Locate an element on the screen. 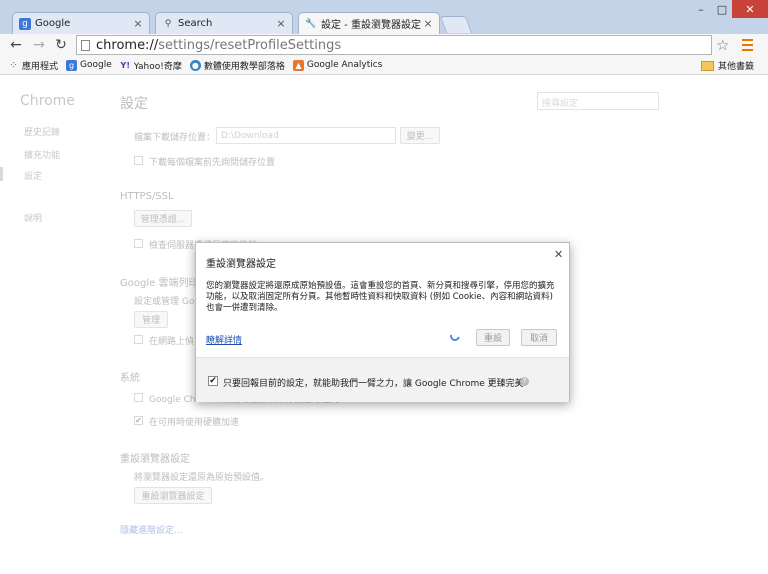  tab-label: Google is located at coordinates (53, 23).